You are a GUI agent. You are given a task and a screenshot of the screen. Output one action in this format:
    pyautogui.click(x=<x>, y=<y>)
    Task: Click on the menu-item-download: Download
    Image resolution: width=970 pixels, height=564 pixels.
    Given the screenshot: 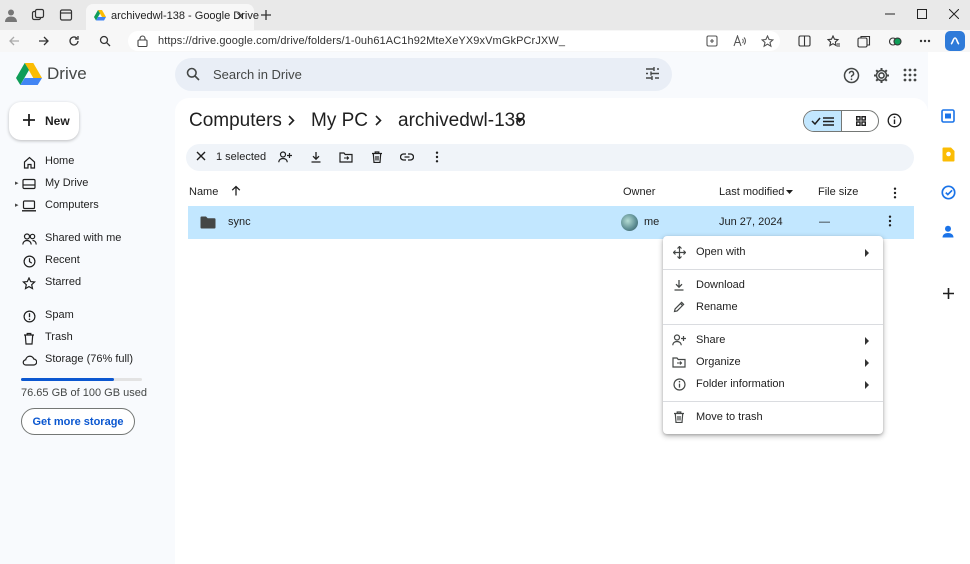 What is the action you would take?
    pyautogui.click(x=773, y=286)
    